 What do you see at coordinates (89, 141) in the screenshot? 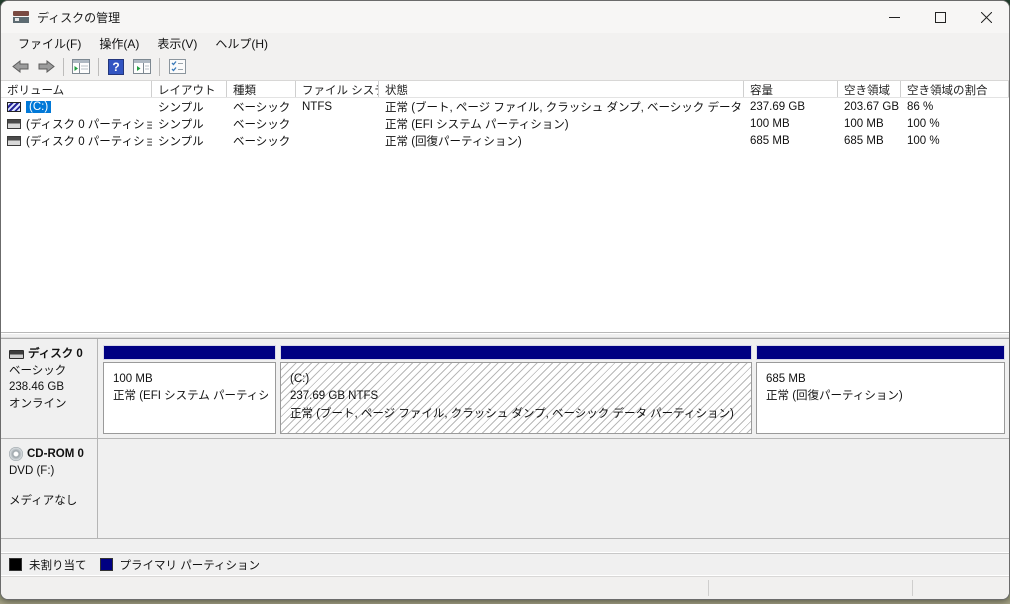
I see `volume-name: (ディスク 0 パーティション 4)` at bounding box center [89, 141].